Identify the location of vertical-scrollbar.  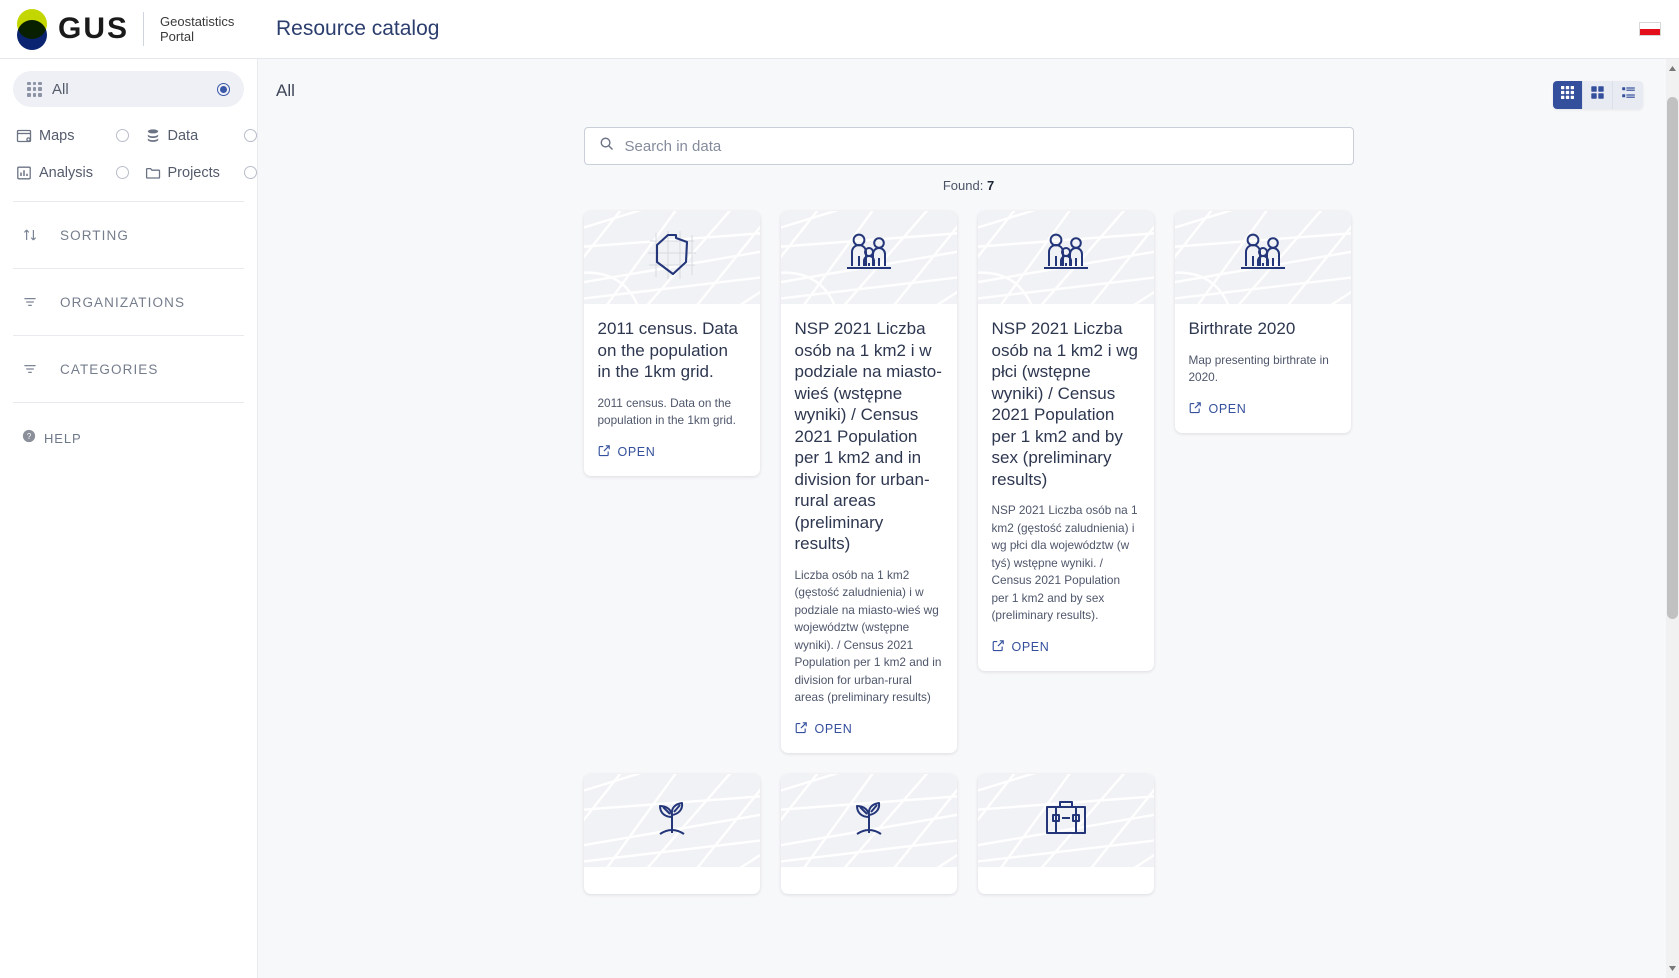
(1672, 518).